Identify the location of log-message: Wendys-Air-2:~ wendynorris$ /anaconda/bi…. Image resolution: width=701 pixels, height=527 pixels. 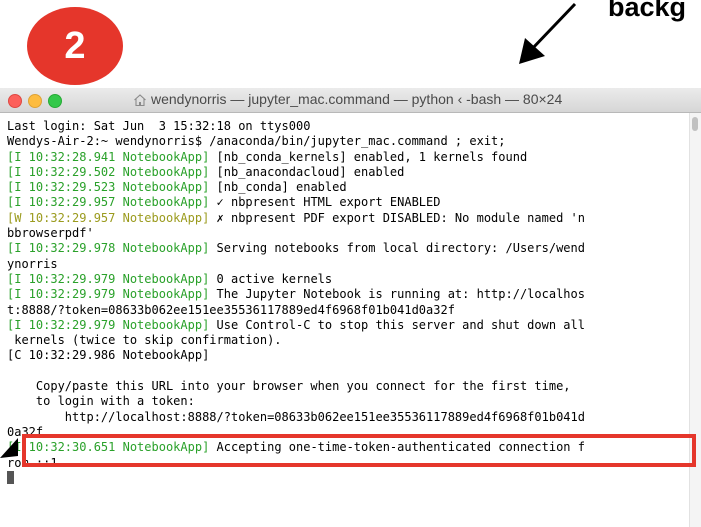
(256, 141).